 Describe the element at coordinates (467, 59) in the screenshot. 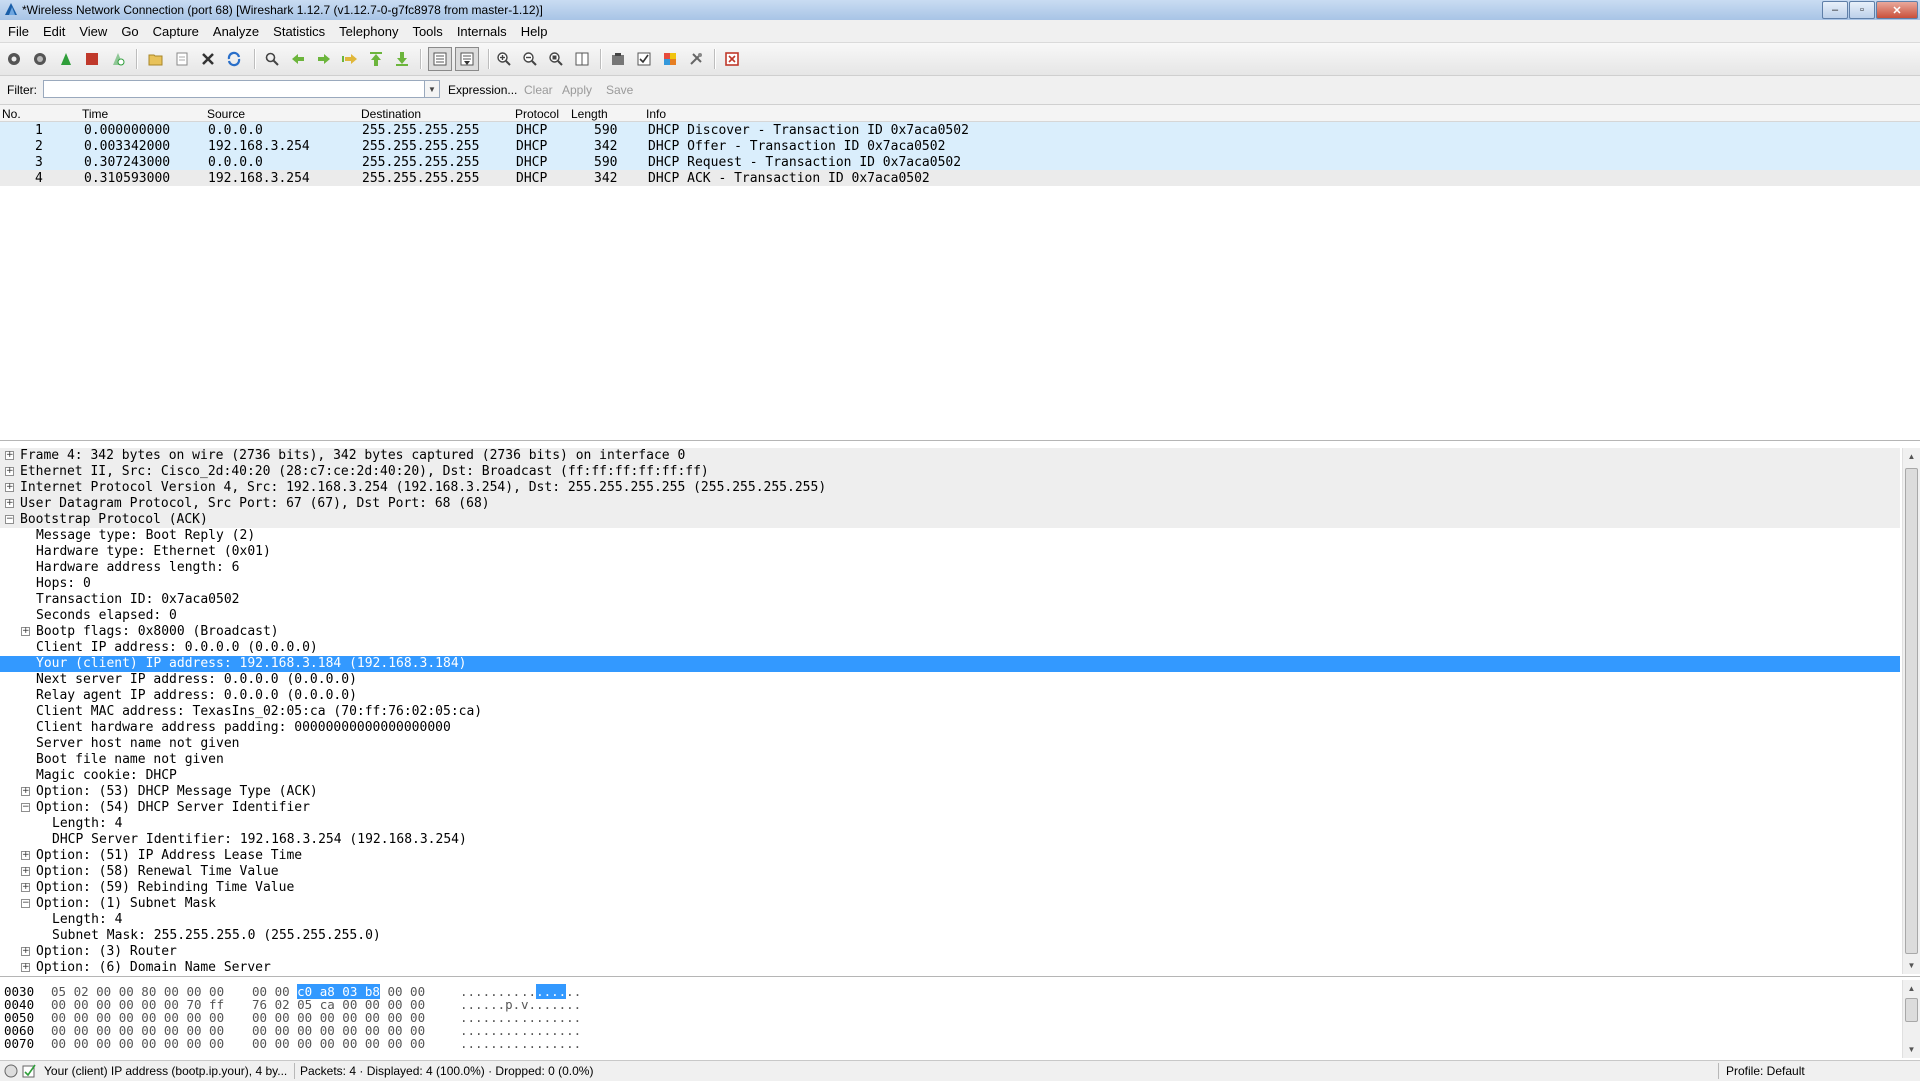

I see `auto-scroll-icon` at that location.